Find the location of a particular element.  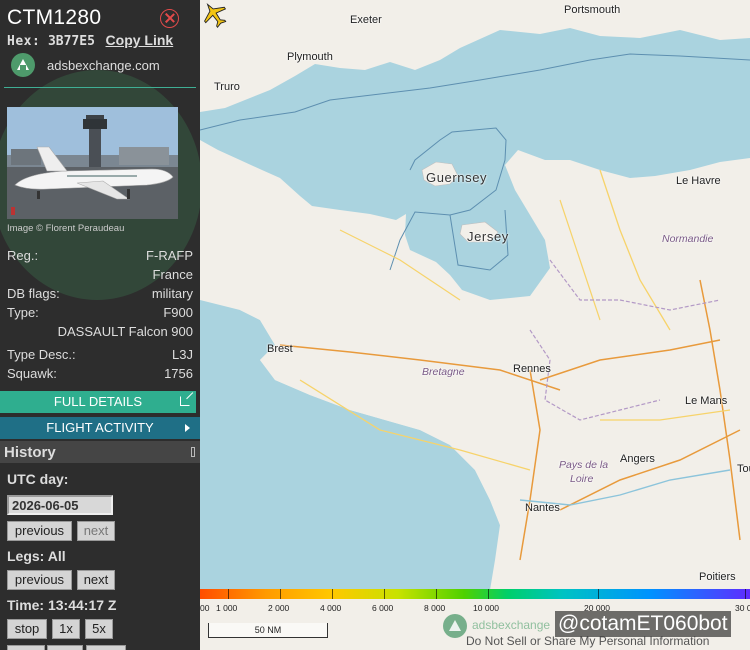

info-key: DB flags: is located at coordinates (33, 293).